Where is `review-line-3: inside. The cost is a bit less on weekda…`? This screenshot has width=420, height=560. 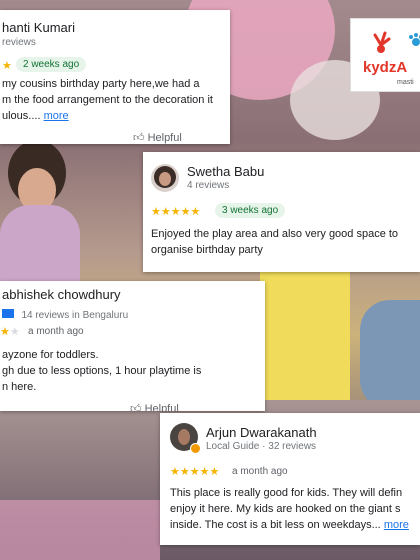
review-line-3: inside. The cost is a bit less on weekda… is located at coordinates (289, 525).